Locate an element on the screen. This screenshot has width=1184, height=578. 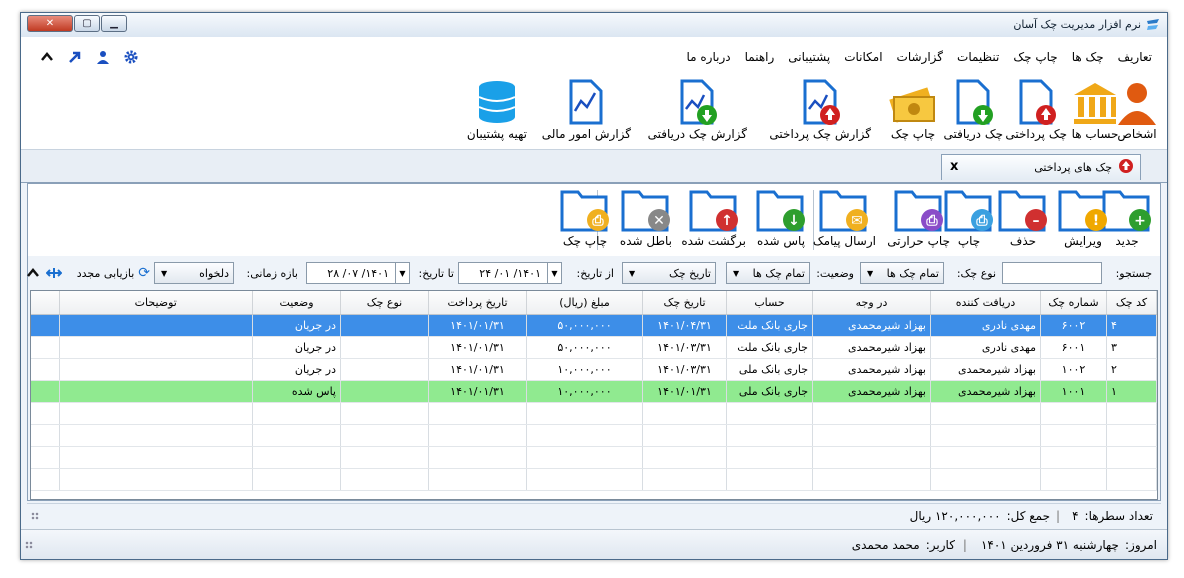
column-header: در وجه is located at coordinates (871, 303).